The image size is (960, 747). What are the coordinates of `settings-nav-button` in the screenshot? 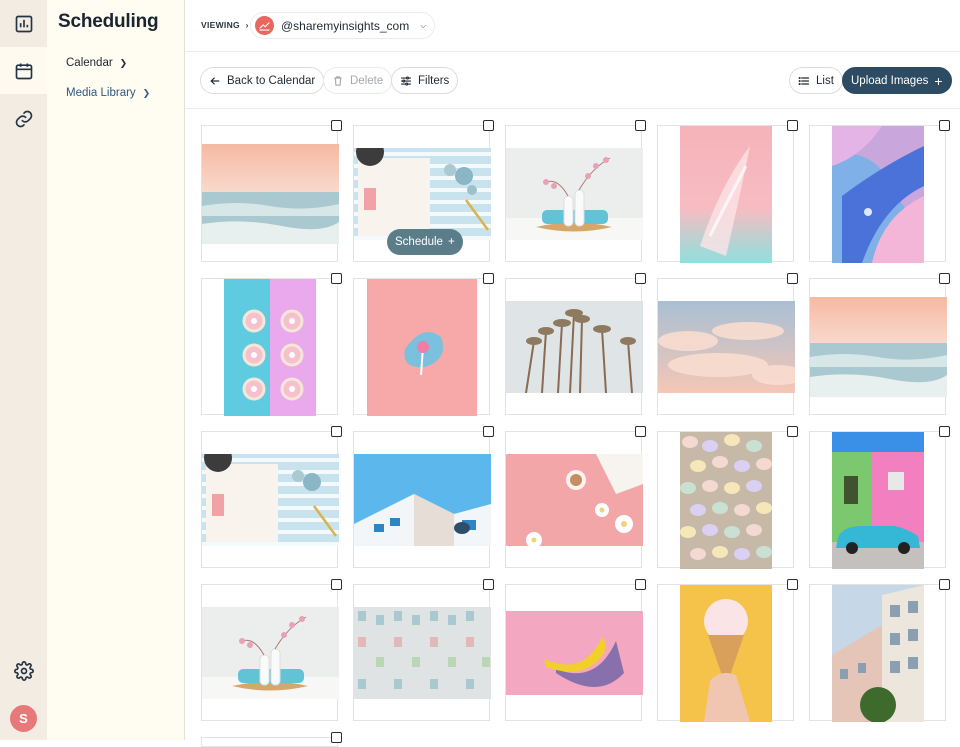 It's located at (23, 670).